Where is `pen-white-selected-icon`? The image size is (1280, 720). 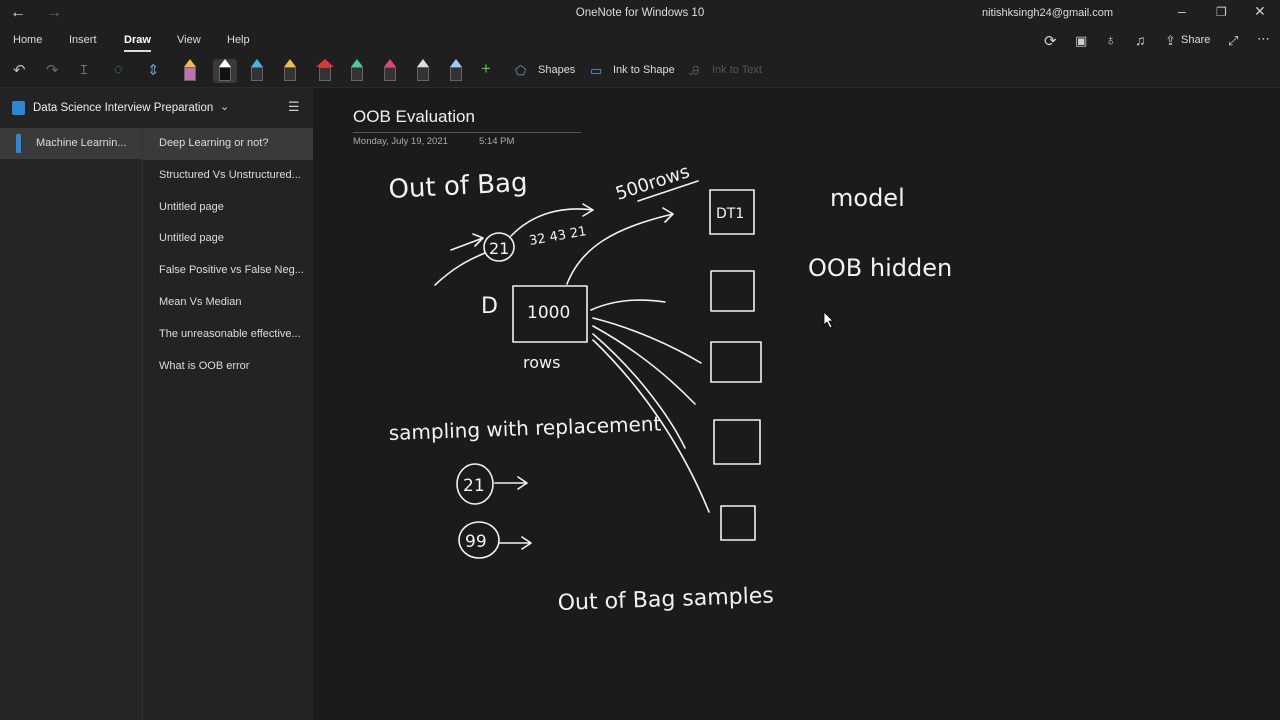 pen-white-selected-icon is located at coordinates (225, 71).